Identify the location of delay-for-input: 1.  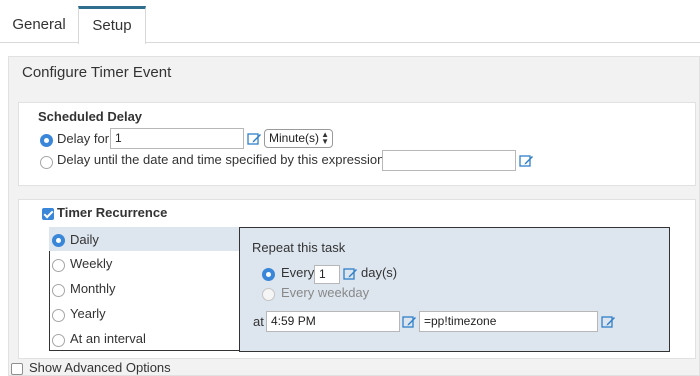
(177, 138).